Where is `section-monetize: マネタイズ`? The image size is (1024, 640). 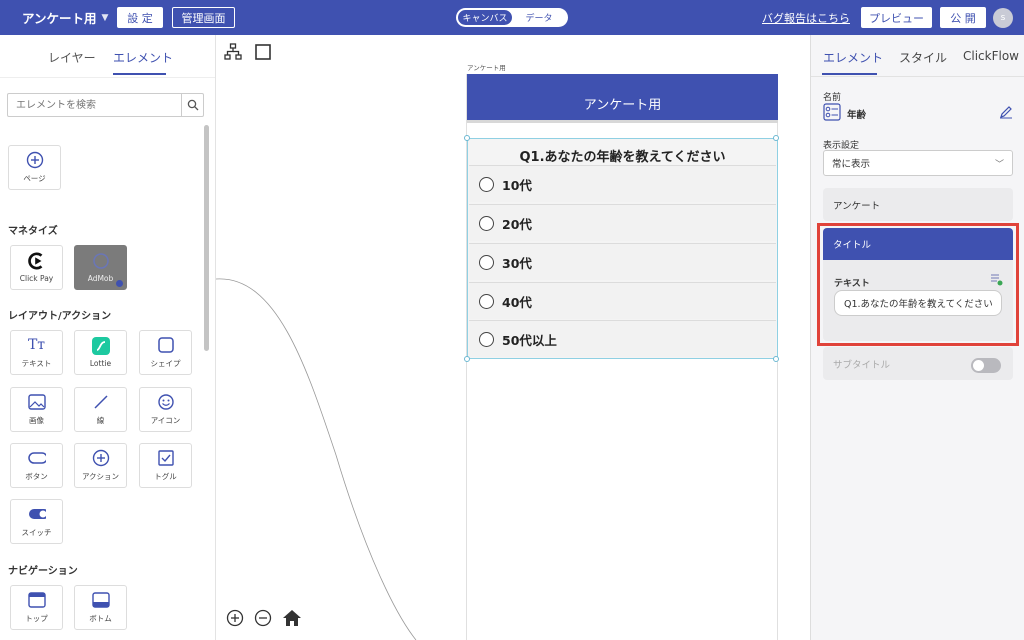 section-monetize: マネタイズ is located at coordinates (33, 231).